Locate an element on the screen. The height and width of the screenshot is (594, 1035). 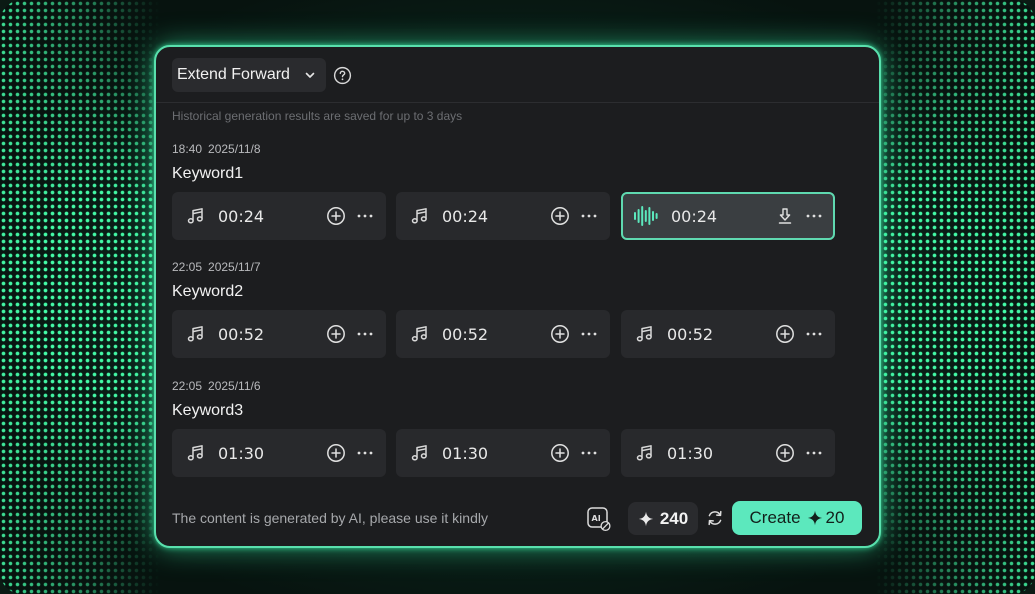
group-date: 2025/11/6 is located at coordinates (234, 386).